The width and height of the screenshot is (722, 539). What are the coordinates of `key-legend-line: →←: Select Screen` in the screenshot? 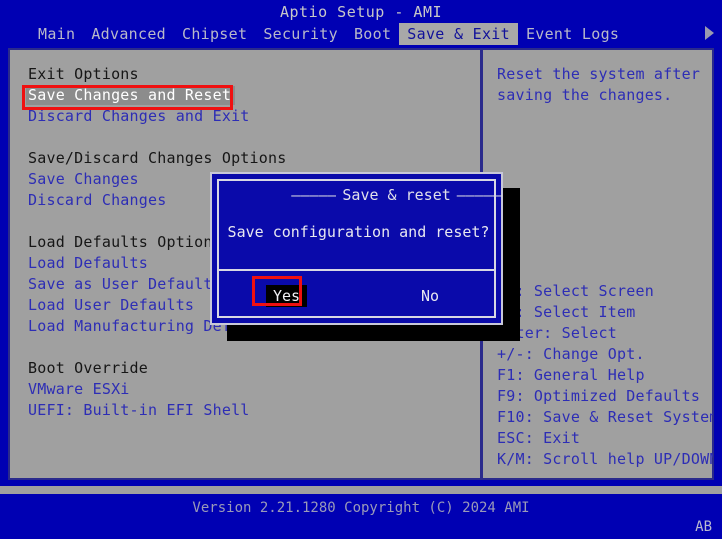 It's located at (575, 291).